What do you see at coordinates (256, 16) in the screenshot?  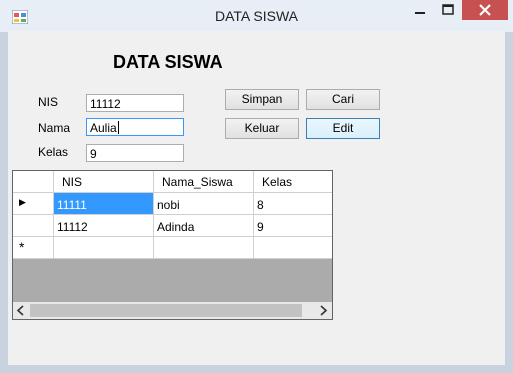 I see `title-bar: DATA SISWA` at bounding box center [256, 16].